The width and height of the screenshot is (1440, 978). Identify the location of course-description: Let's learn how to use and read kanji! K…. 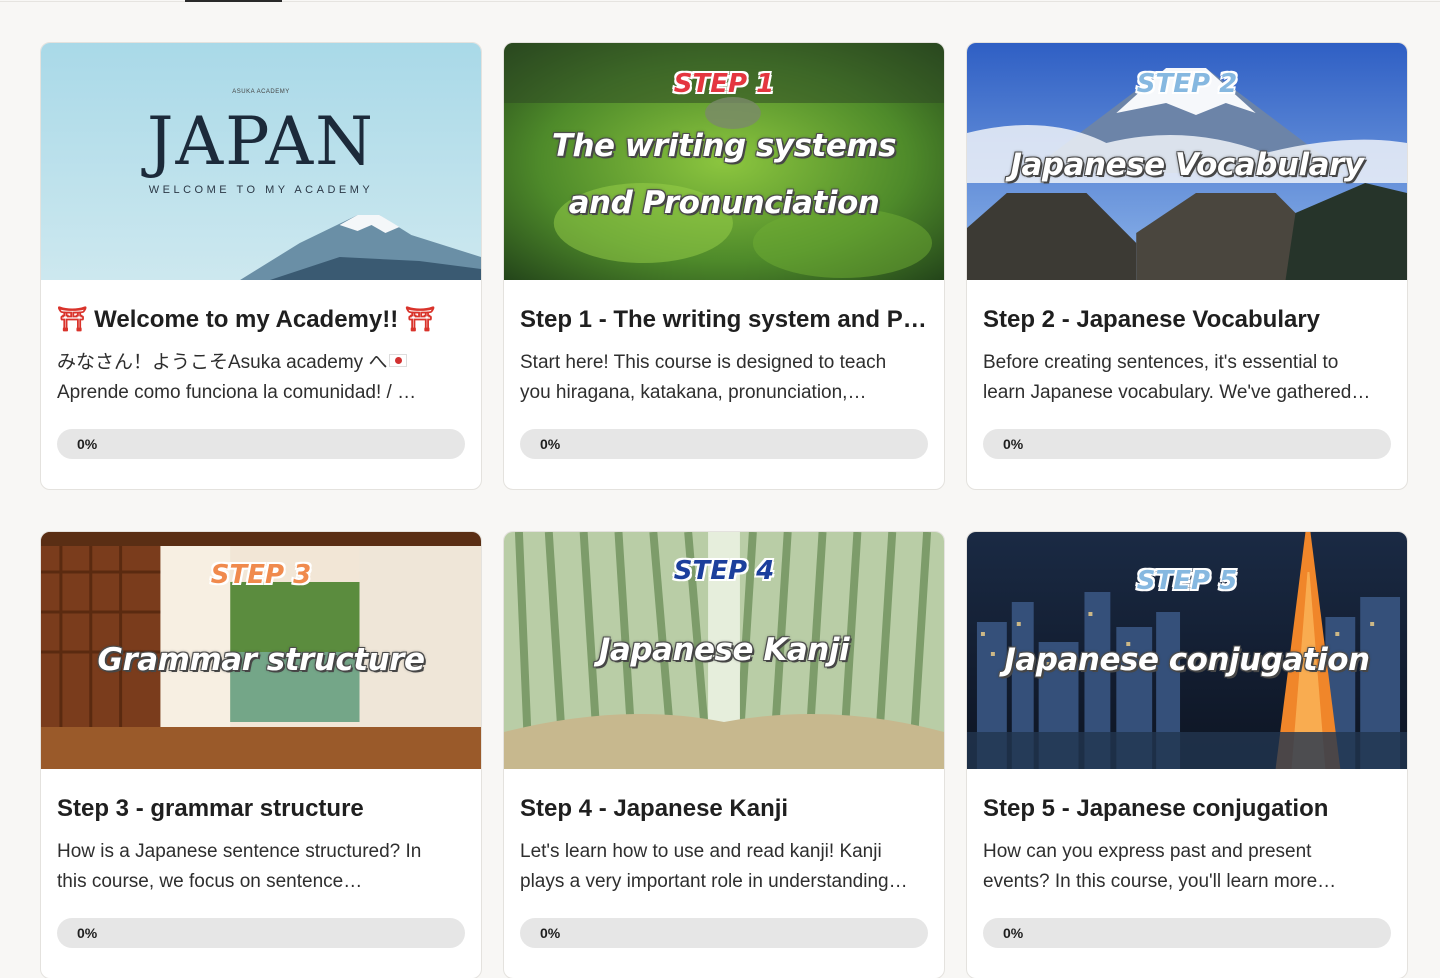
(724, 867).